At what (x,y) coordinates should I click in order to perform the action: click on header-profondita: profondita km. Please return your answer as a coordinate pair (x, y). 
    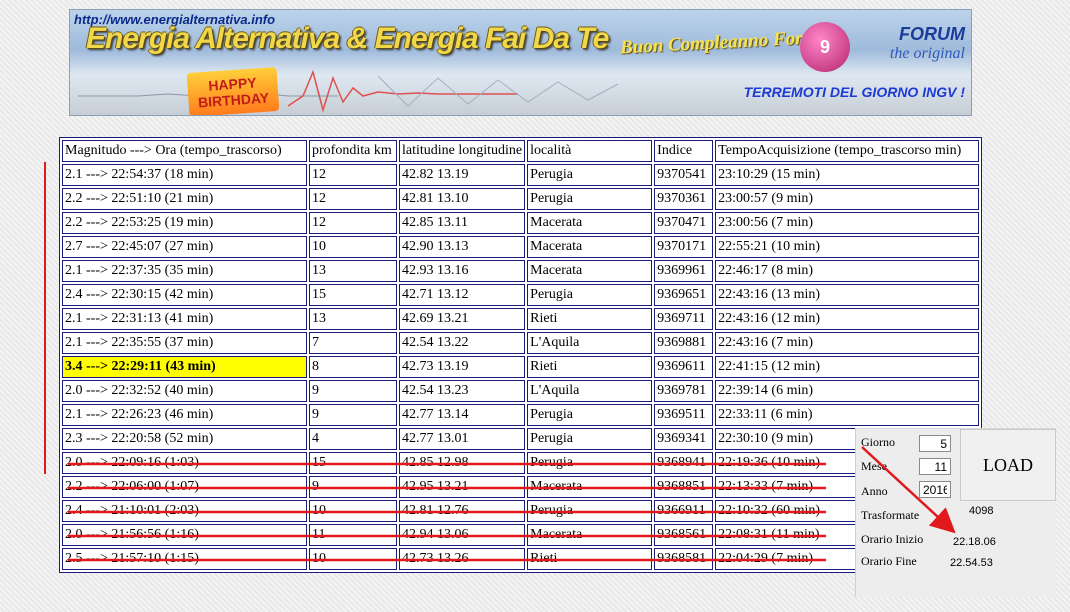
    Looking at the image, I should click on (353, 151).